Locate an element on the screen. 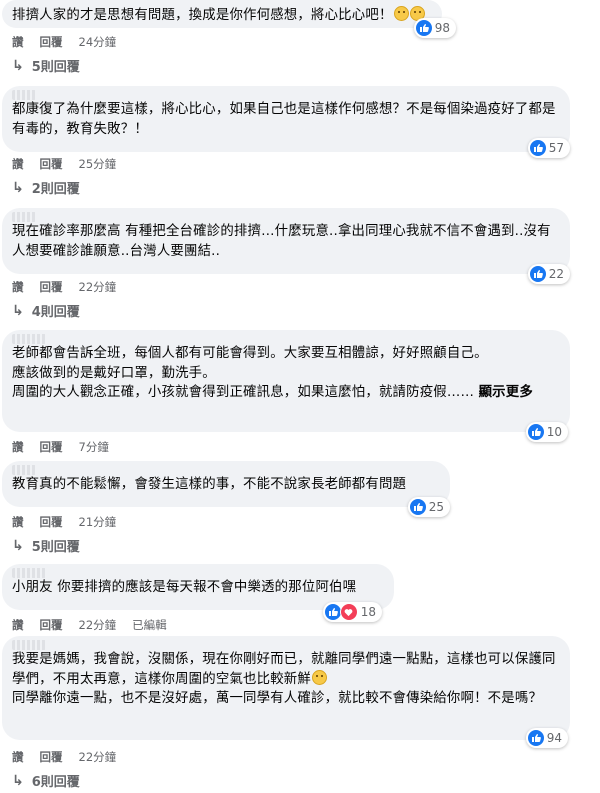 The image size is (600, 793). timestamp: 24分鐘 is located at coordinates (98, 42).